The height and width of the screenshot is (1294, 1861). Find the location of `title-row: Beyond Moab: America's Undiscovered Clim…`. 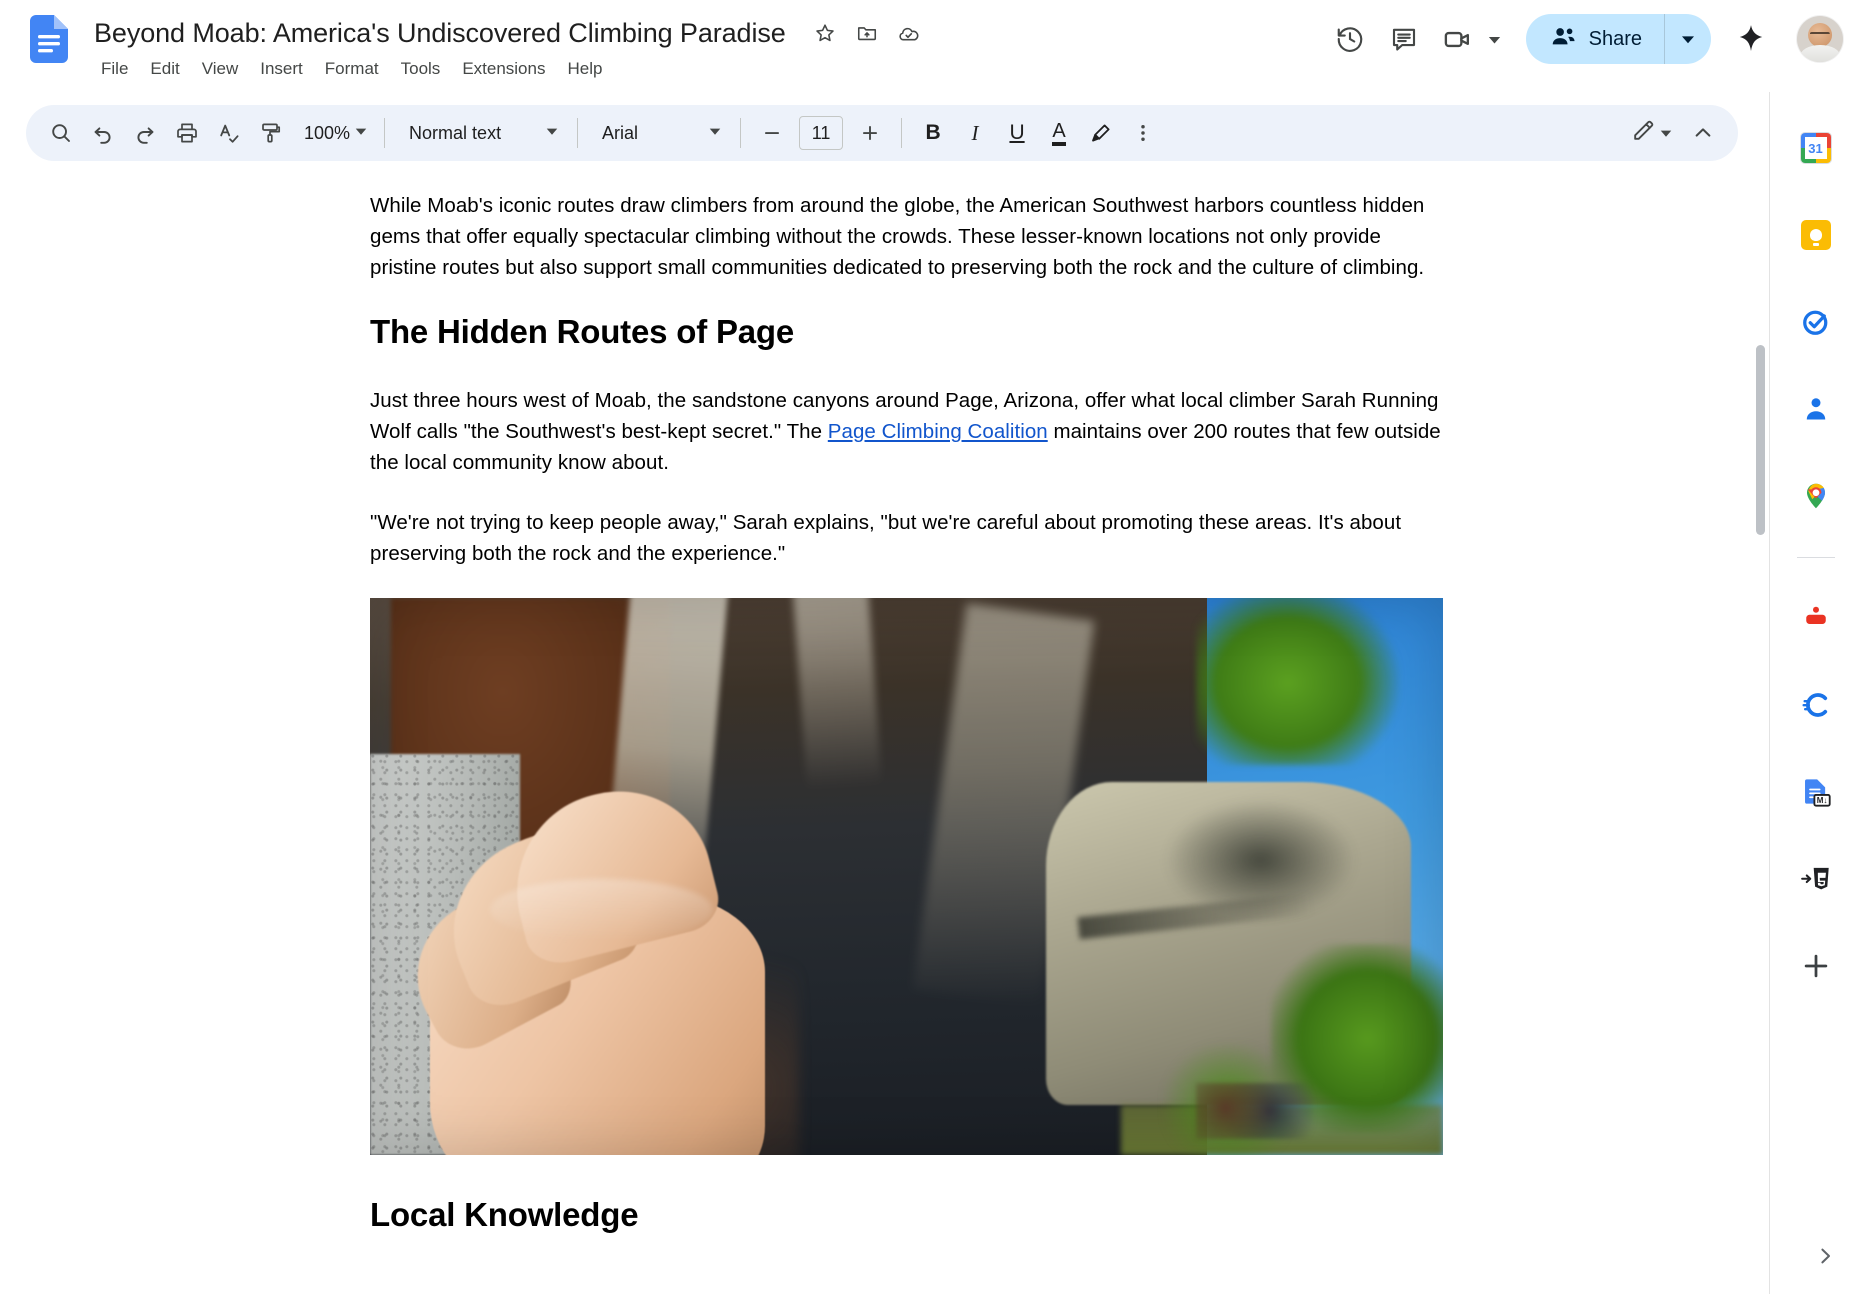

title-row: Beyond Moab: America's Undiscovered Clim… is located at coordinates (508, 33).